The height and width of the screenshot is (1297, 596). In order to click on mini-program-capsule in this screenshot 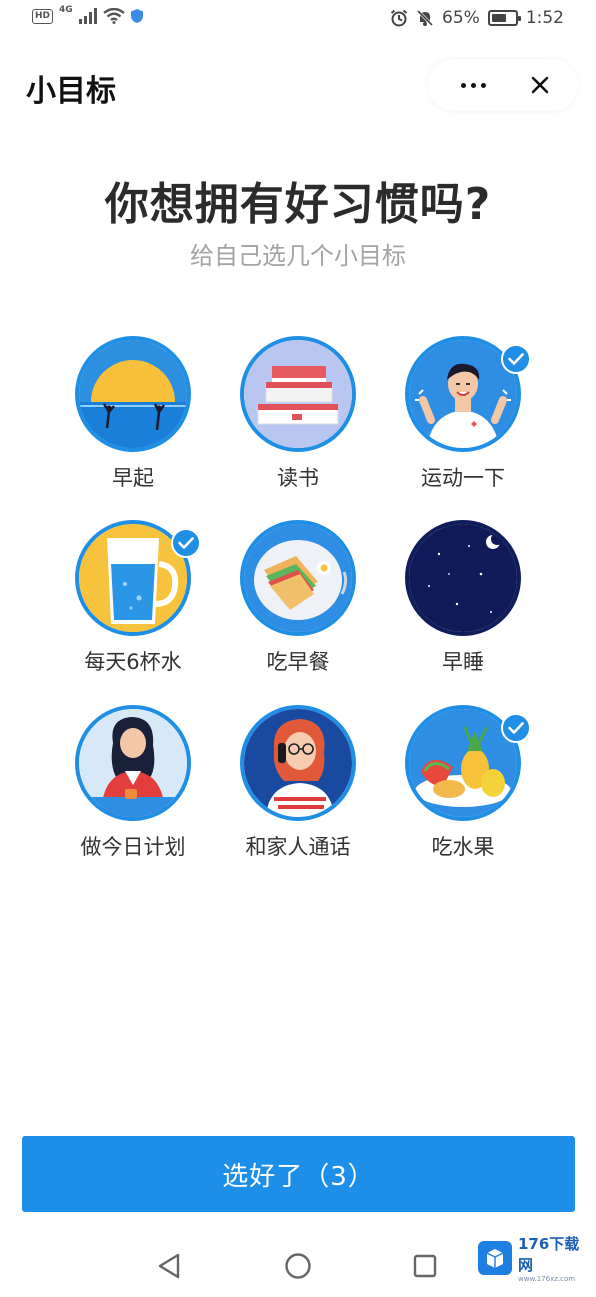, I will do `click(503, 85)`.